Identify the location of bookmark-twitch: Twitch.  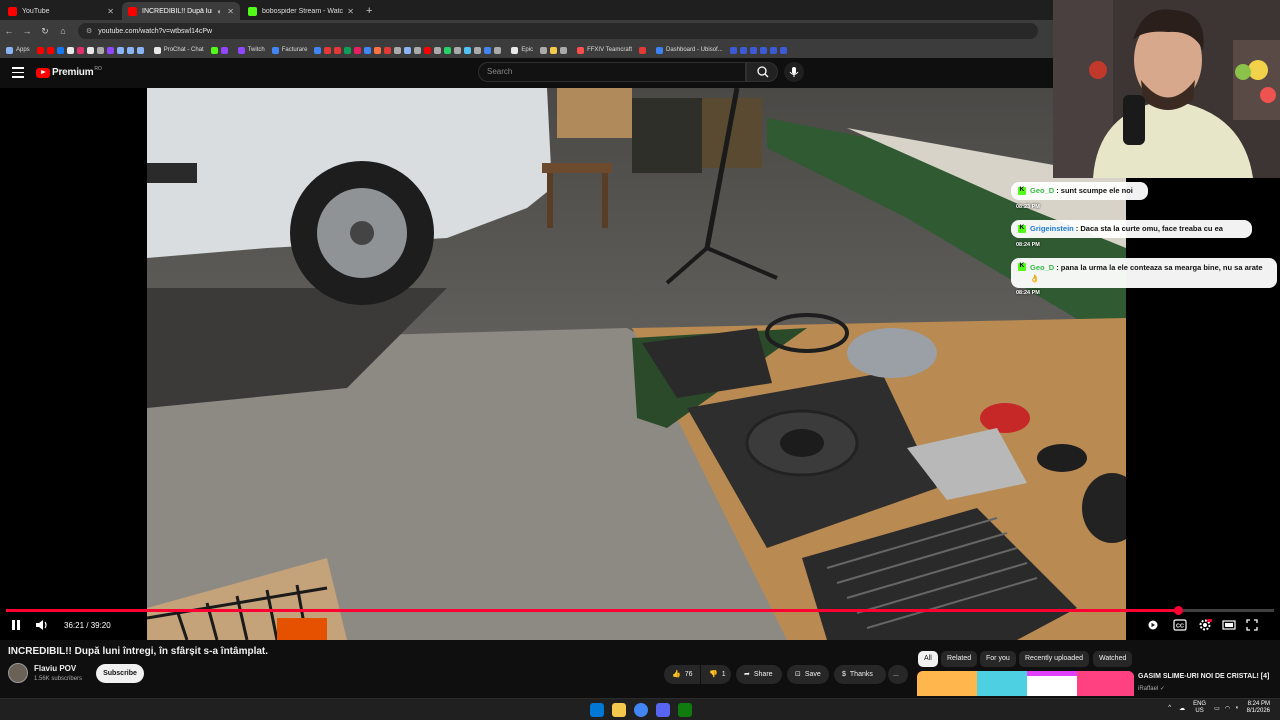
(251, 50).